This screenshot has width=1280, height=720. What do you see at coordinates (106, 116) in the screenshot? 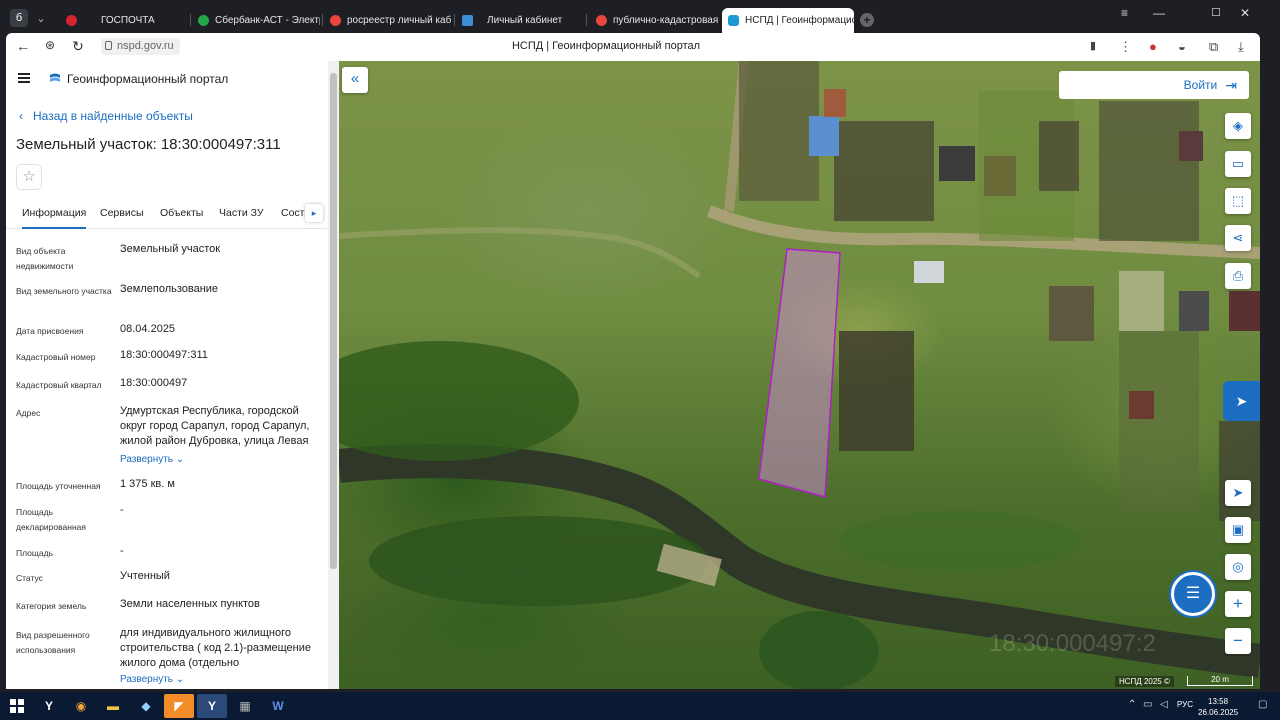
I see `back-to-results-link: ‹ Назад в найденные объекты` at bounding box center [106, 116].